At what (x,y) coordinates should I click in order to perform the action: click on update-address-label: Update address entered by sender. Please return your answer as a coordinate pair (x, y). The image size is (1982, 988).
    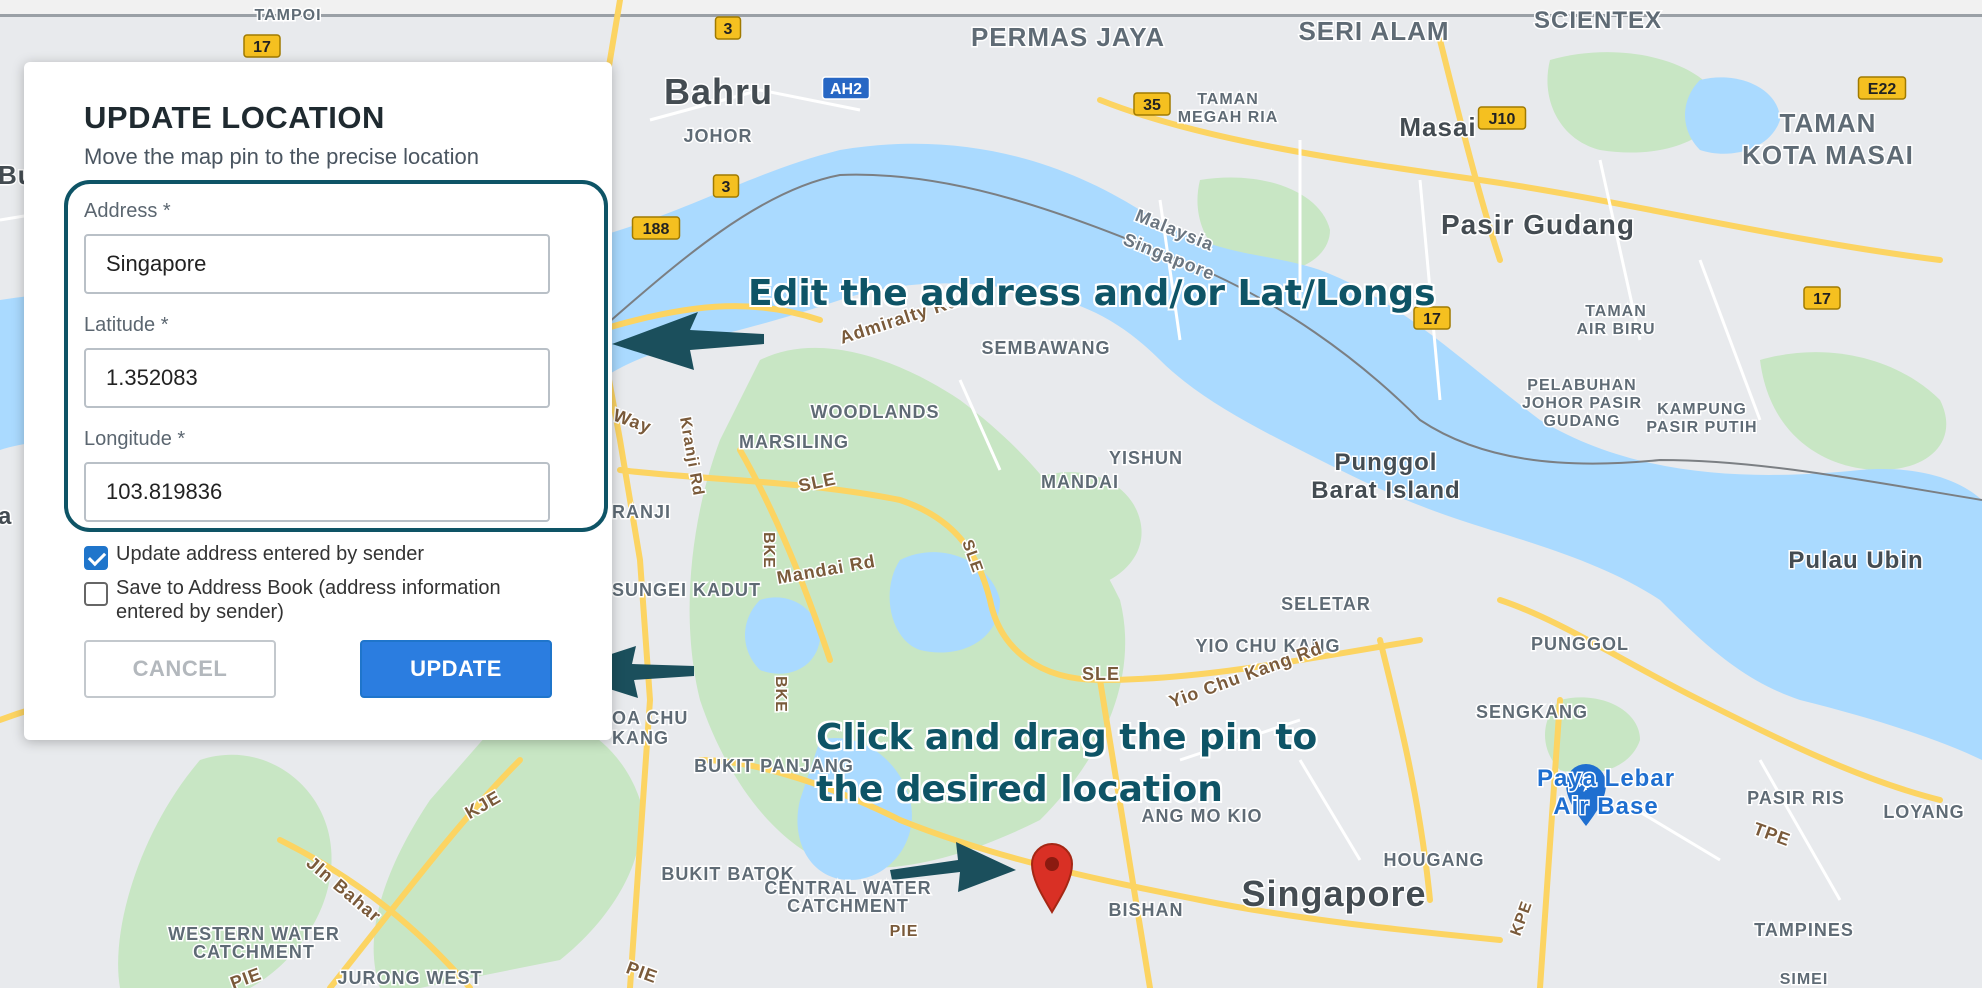
    Looking at the image, I should click on (270, 554).